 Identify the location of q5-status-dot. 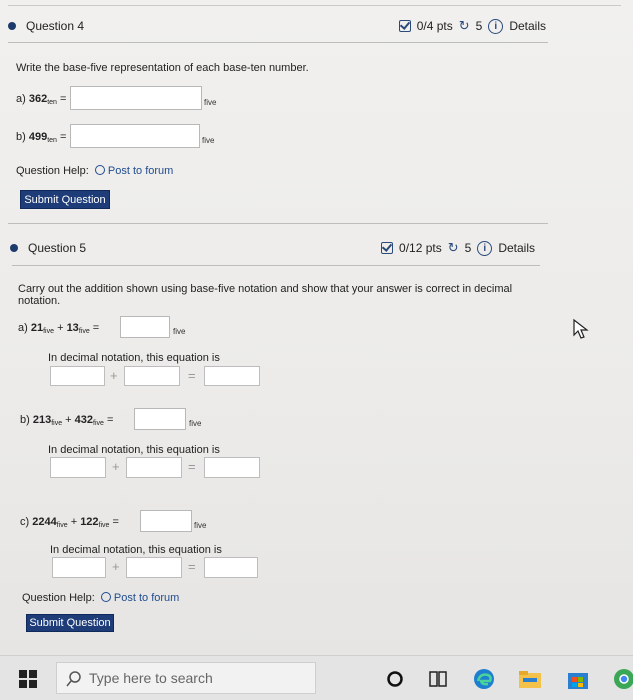
(14, 248).